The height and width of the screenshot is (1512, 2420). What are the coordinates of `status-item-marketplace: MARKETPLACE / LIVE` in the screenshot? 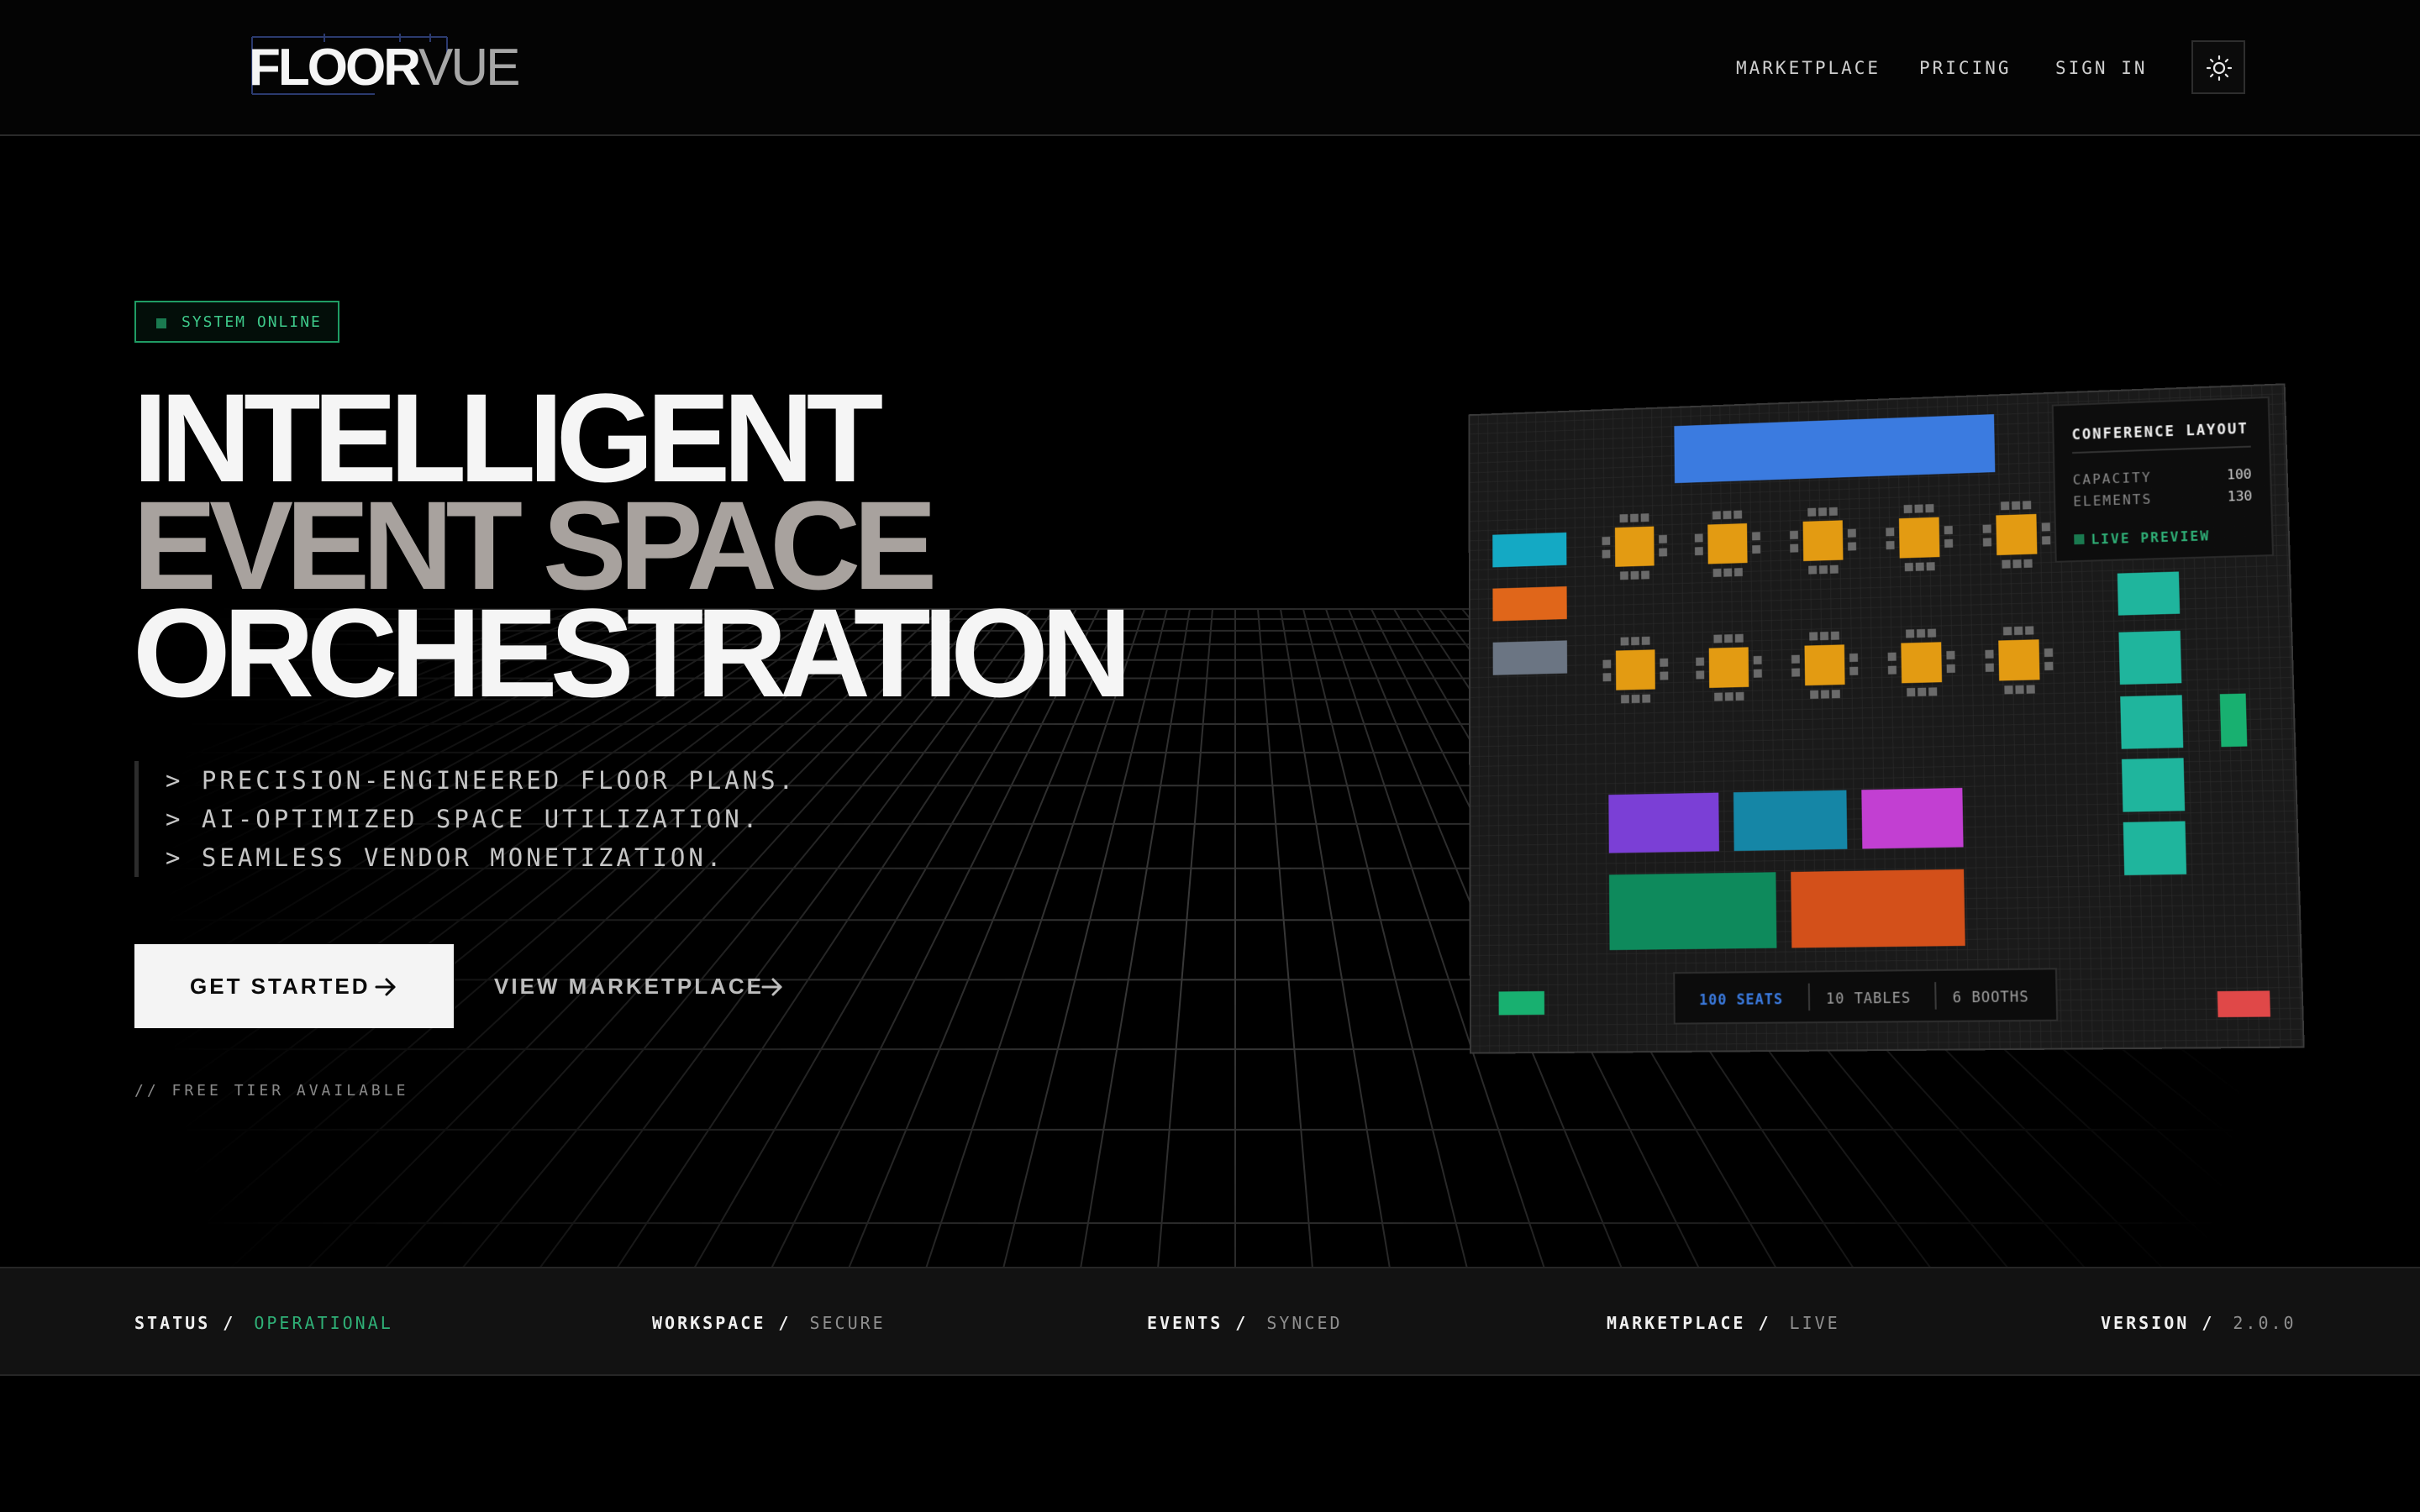 It's located at (1724, 1323).